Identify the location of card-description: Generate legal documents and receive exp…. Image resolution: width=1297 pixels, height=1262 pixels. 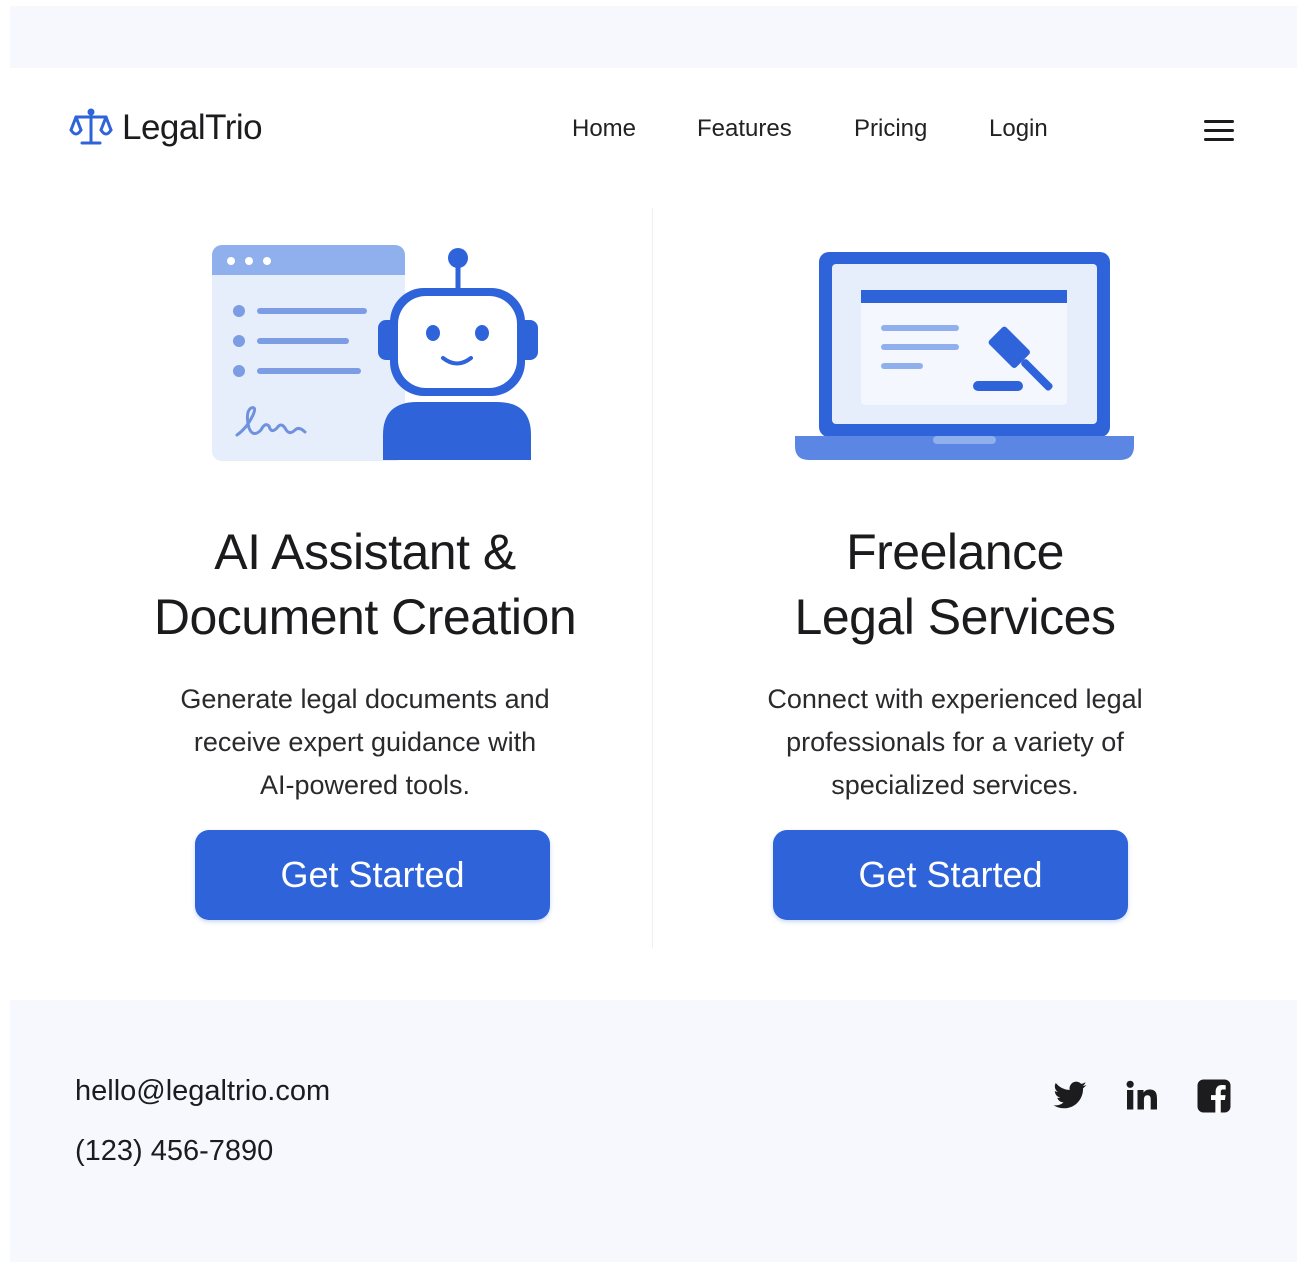
(365, 742).